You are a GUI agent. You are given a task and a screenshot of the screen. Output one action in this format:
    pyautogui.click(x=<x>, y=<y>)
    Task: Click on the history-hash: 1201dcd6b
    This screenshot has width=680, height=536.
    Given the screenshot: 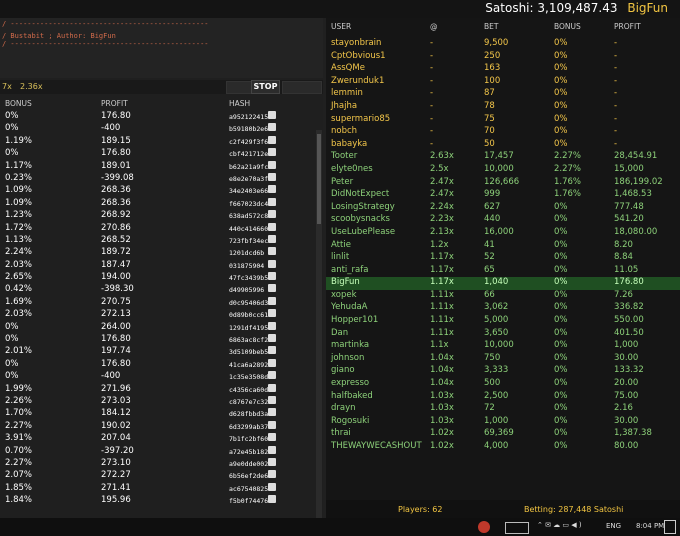 What is the action you would take?
    pyautogui.click(x=246, y=253)
    